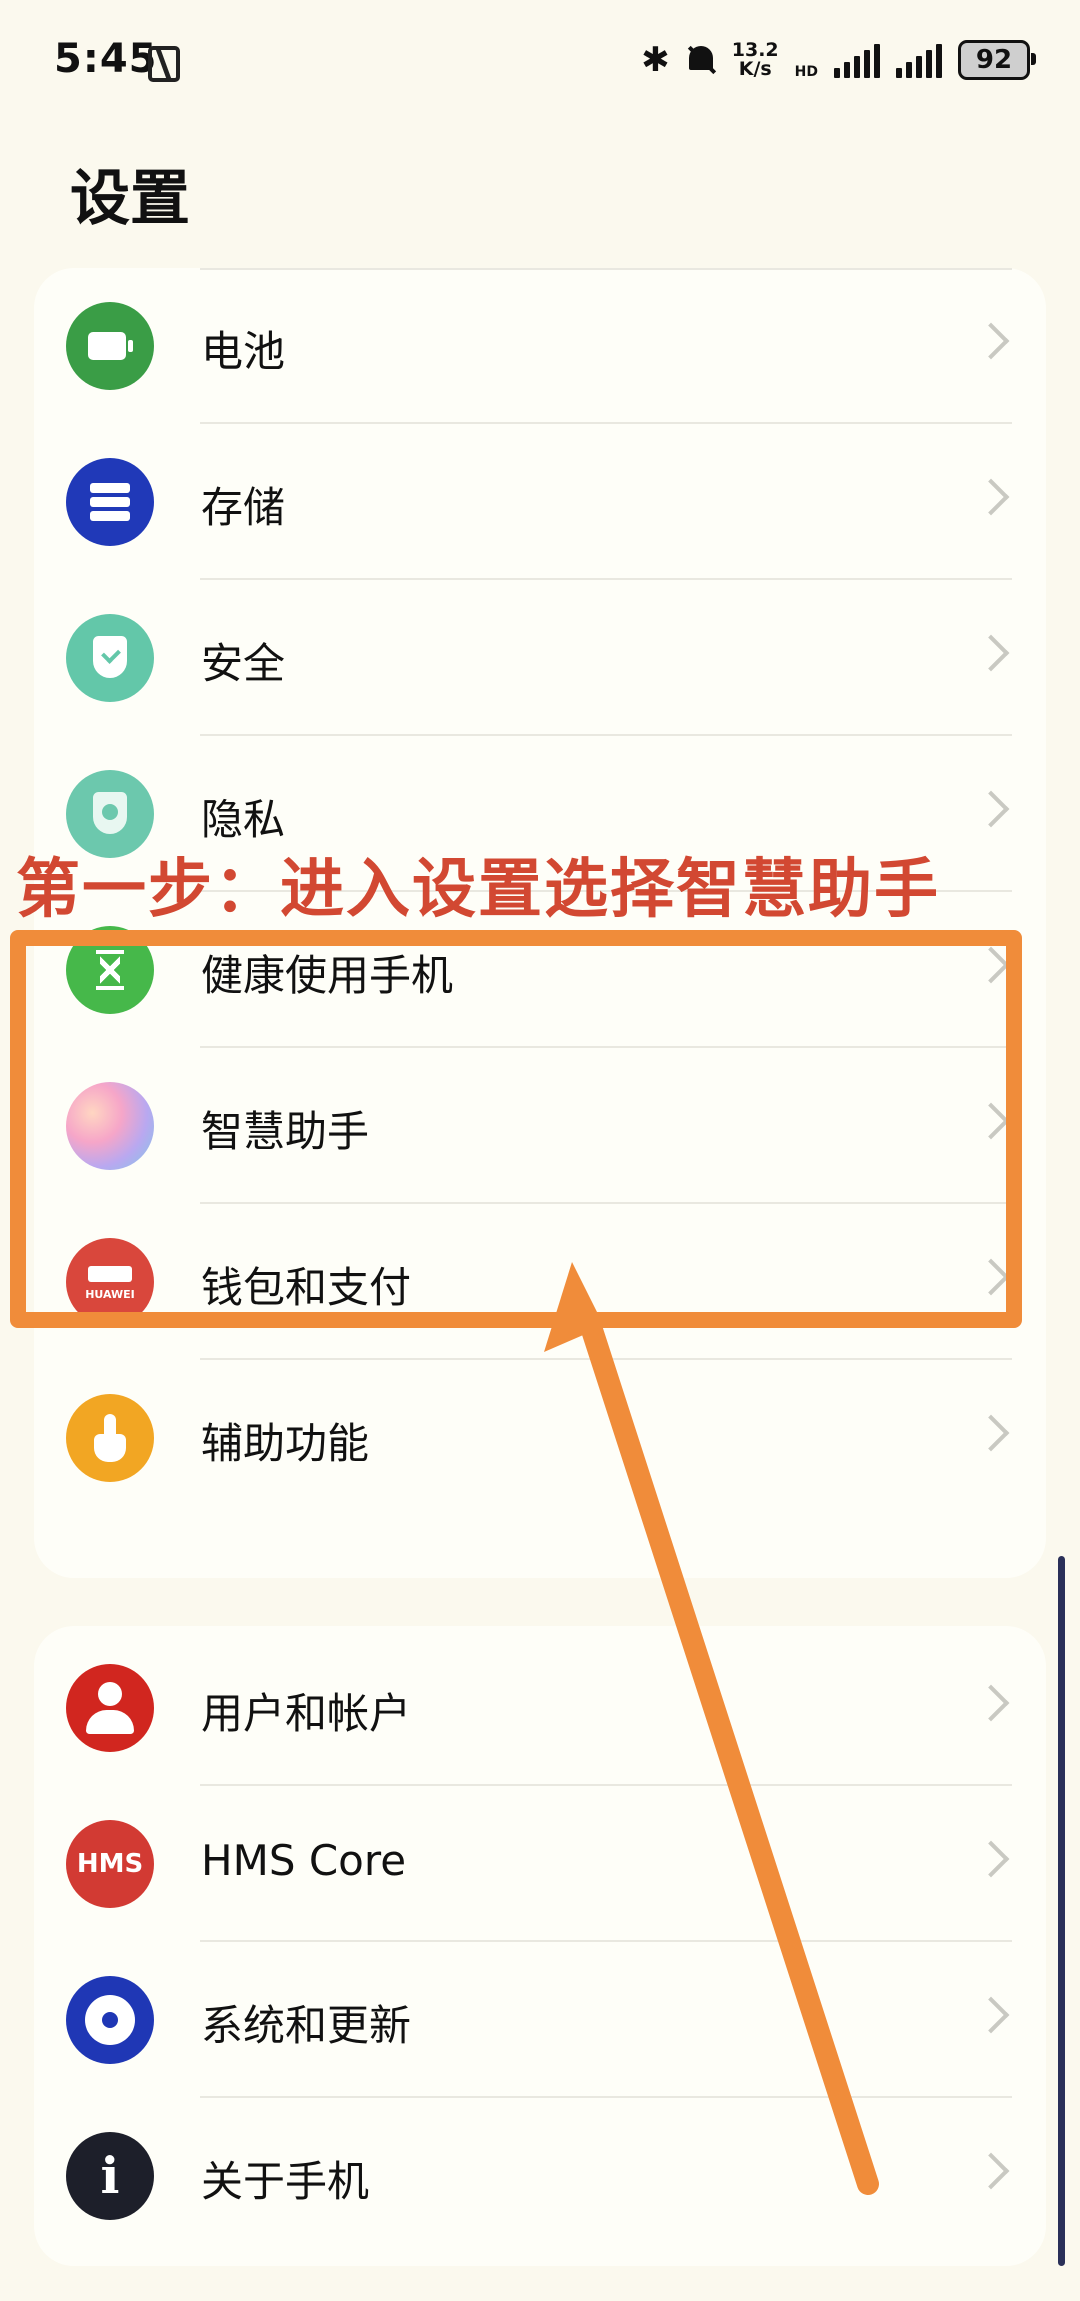 The height and width of the screenshot is (2301, 1080). I want to click on annotation-arrow, so click(711, 1728).